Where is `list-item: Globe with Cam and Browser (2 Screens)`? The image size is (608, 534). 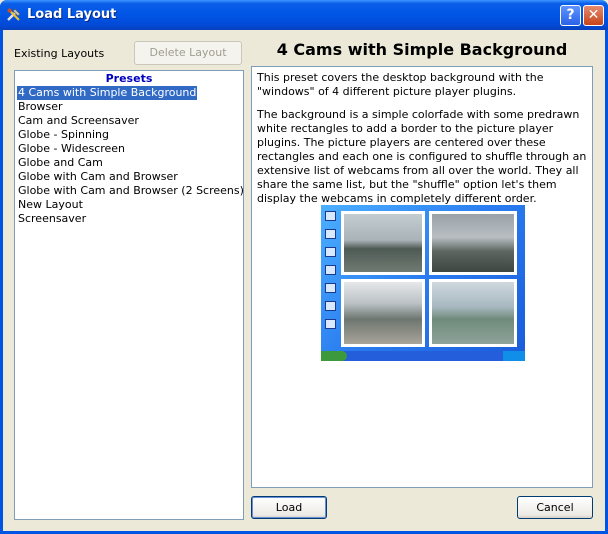 list-item: Globe with Cam and Browser (2 Screens) is located at coordinates (131, 191).